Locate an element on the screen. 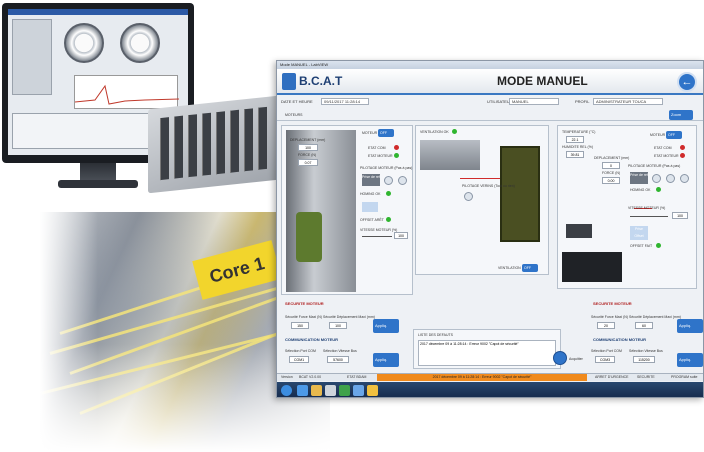  left-speed-value: 100 is located at coordinates (401, 235).